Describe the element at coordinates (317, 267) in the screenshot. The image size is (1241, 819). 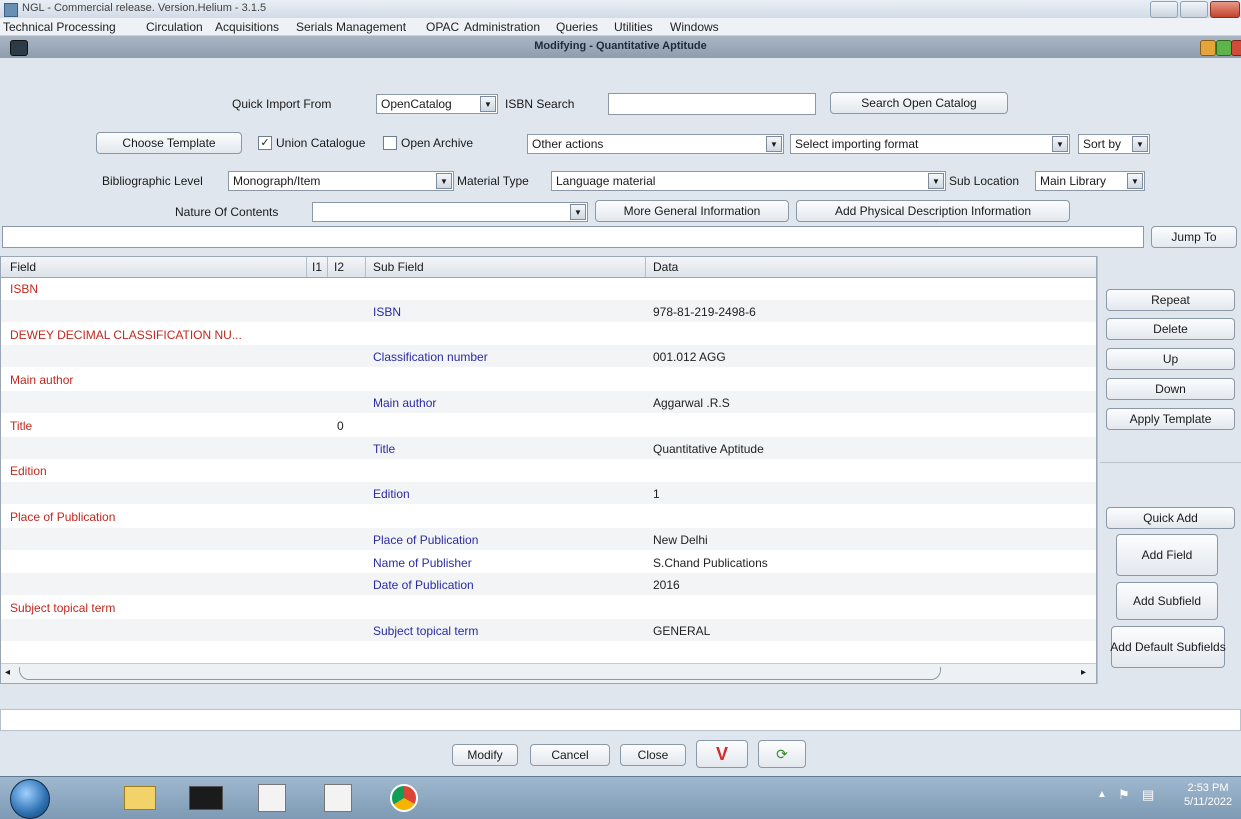
I see `header-i1: I1` at that location.